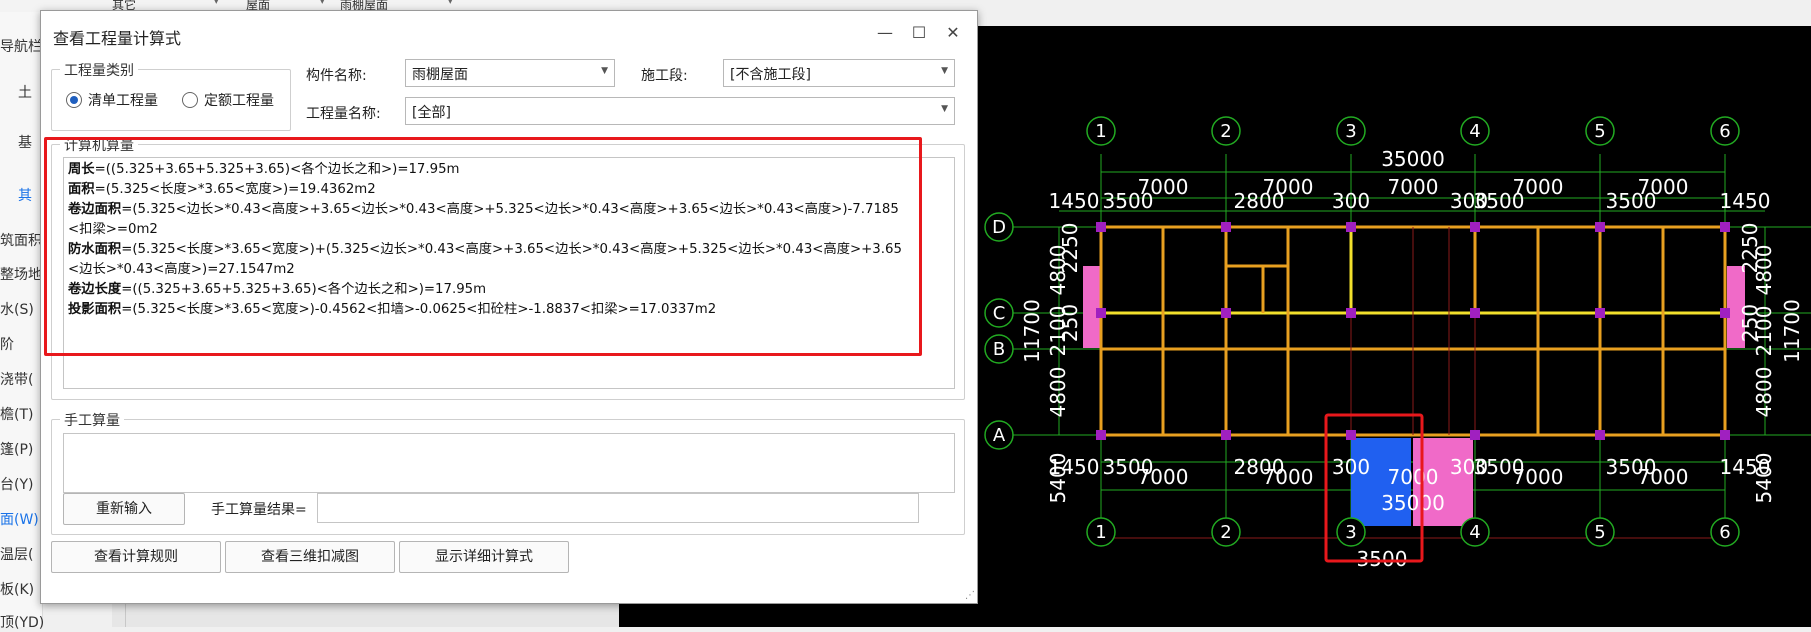 The height and width of the screenshot is (632, 1811). Describe the element at coordinates (885, 33) in the screenshot. I see `minimize-icon: —` at that location.